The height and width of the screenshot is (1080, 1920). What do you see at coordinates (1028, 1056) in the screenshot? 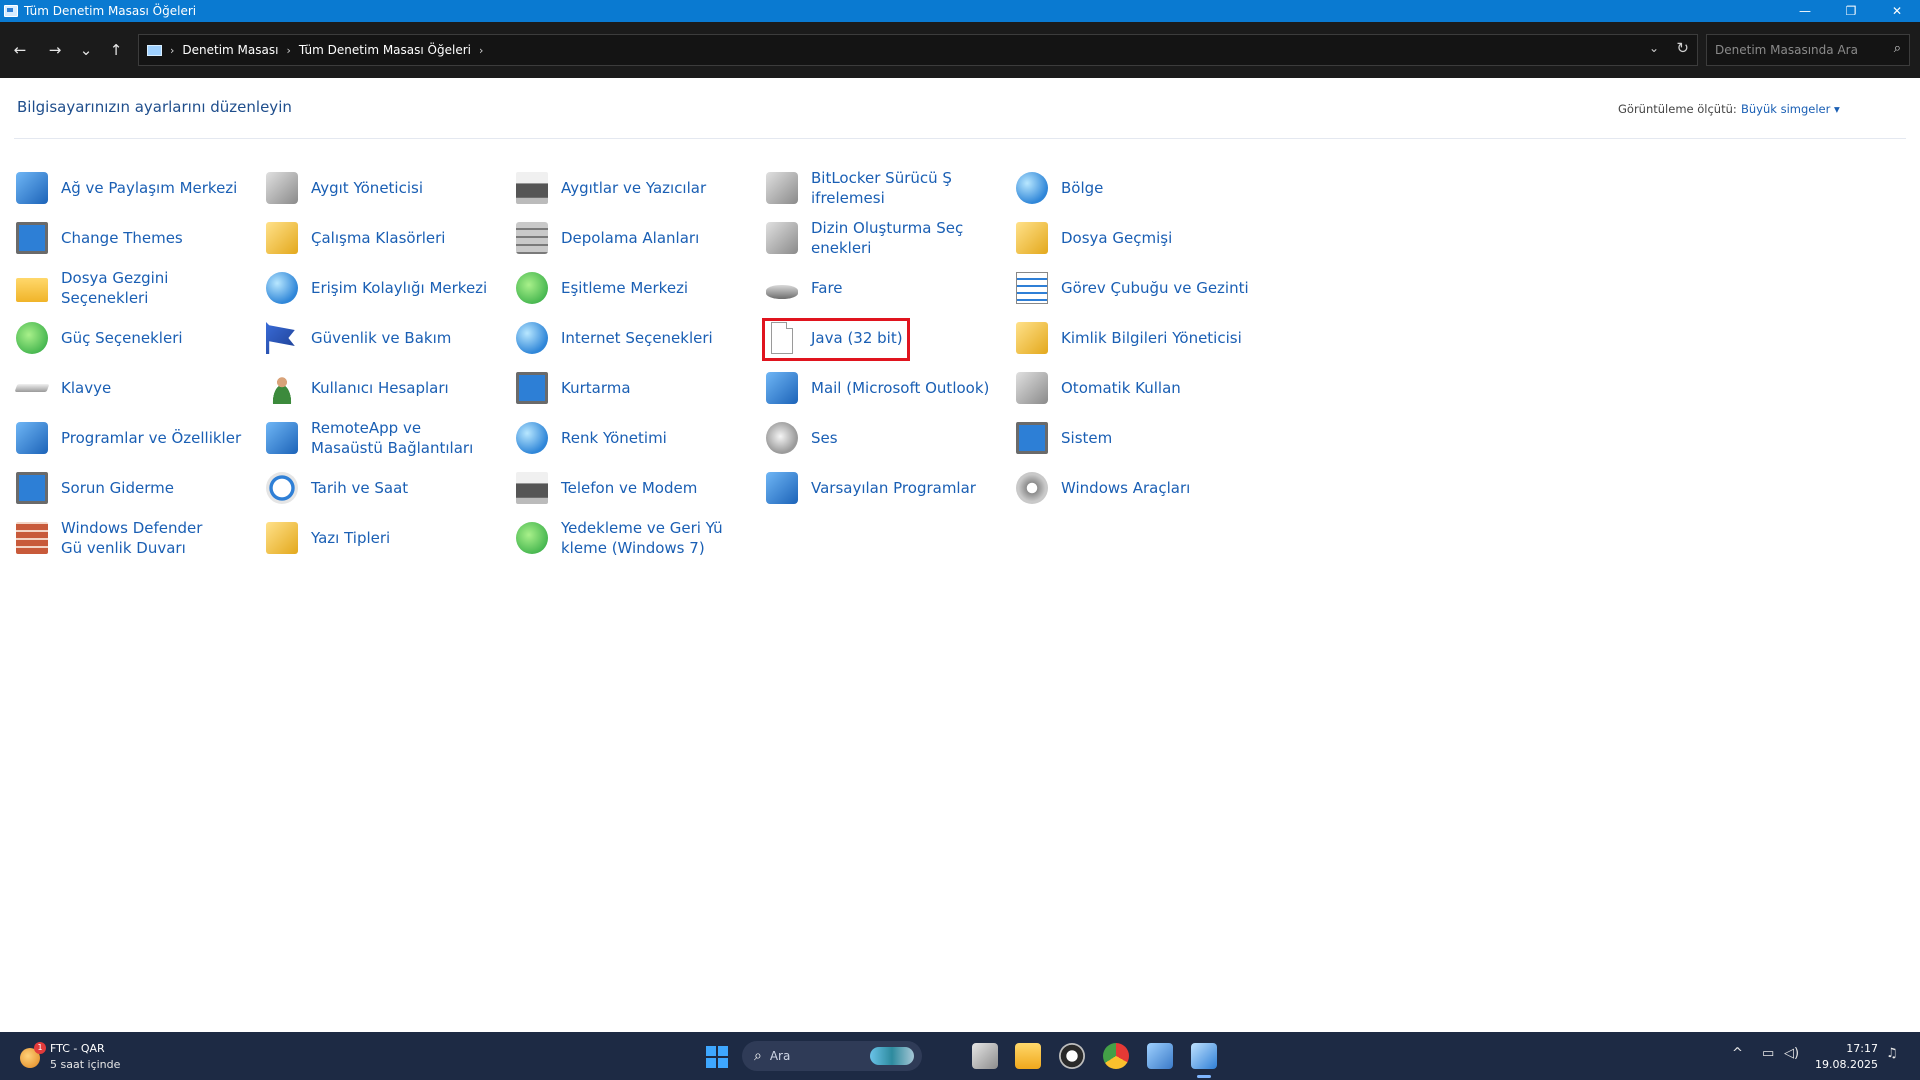
I see `file-explorer-icon` at bounding box center [1028, 1056].